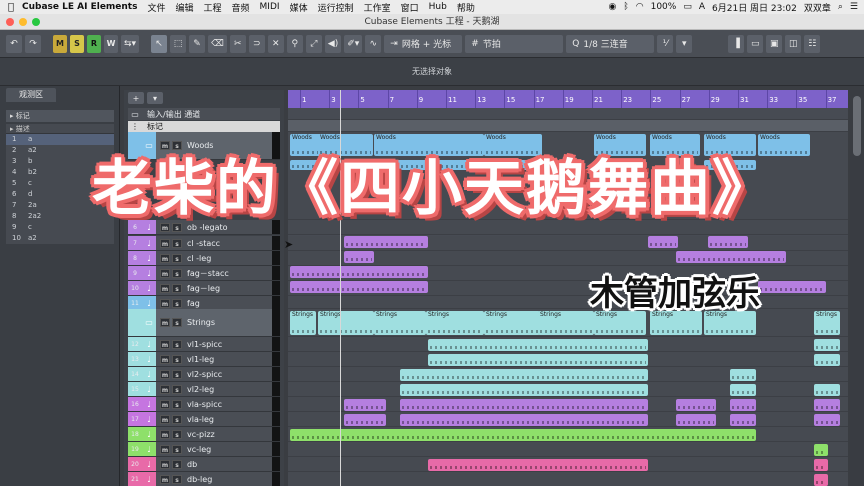  What do you see at coordinates (10, 22) in the screenshot?
I see `close-window-button` at bounding box center [10, 22].